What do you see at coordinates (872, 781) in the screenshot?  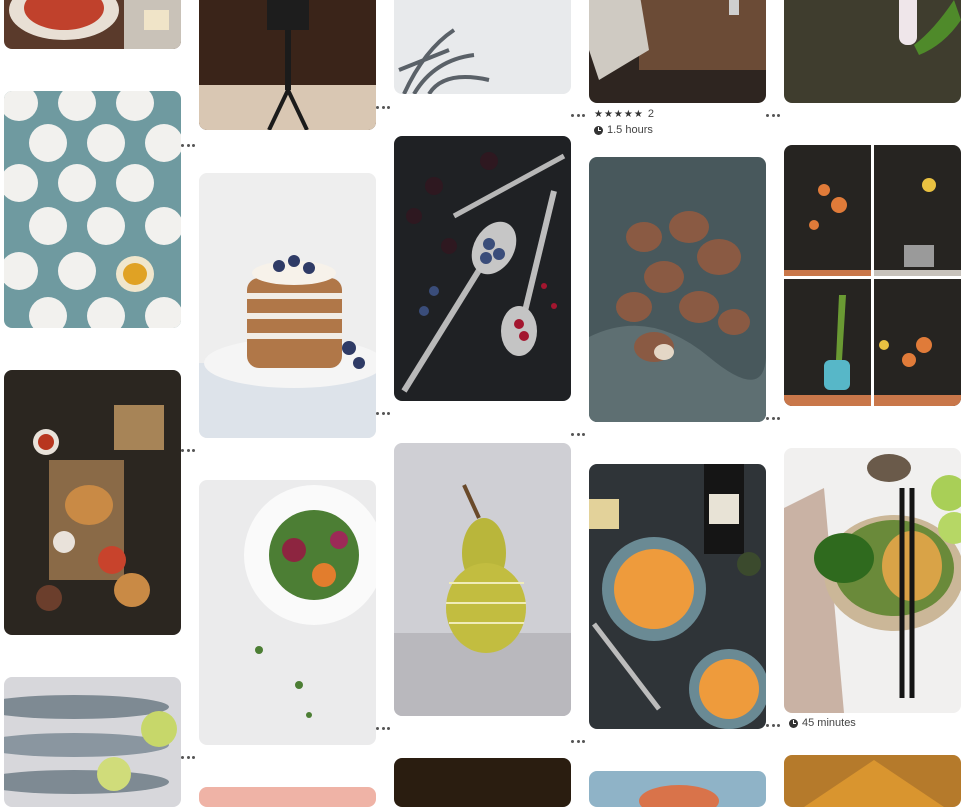 I see `pie-photo-icon` at bounding box center [872, 781].